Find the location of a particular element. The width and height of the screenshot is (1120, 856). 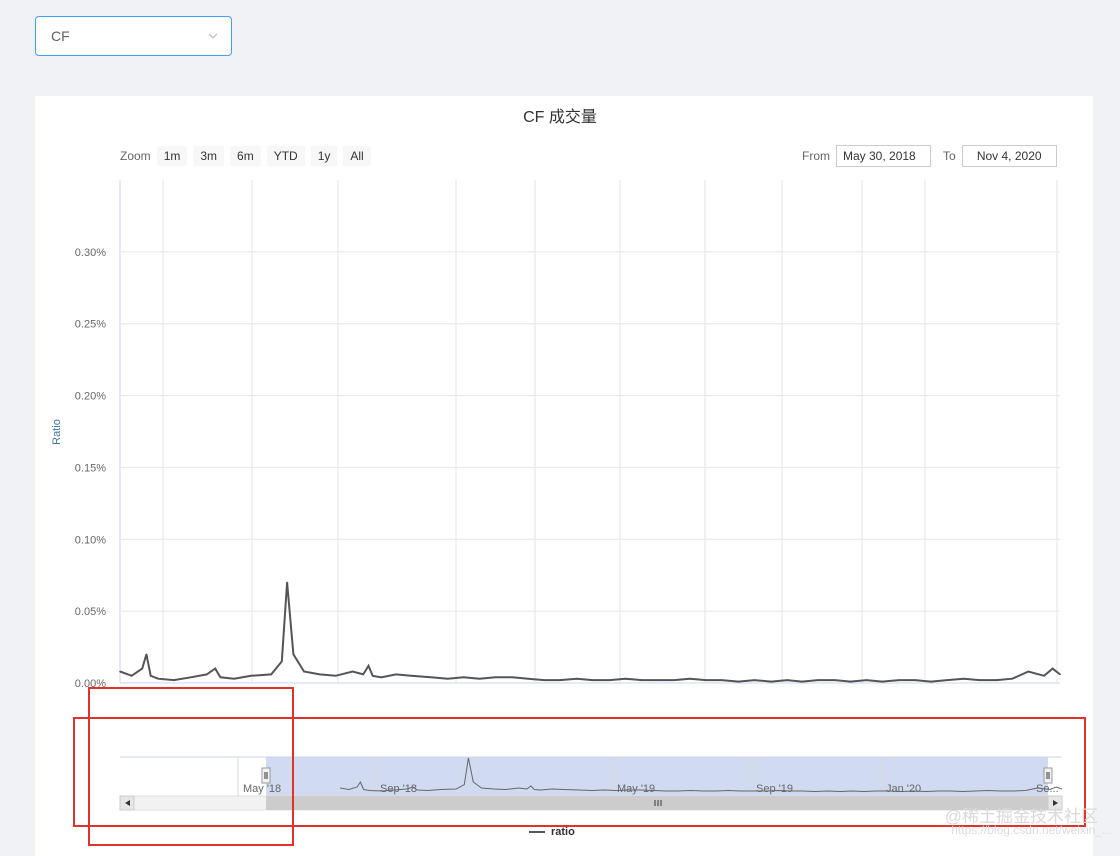

series-line-ratio is located at coordinates (590, 632).